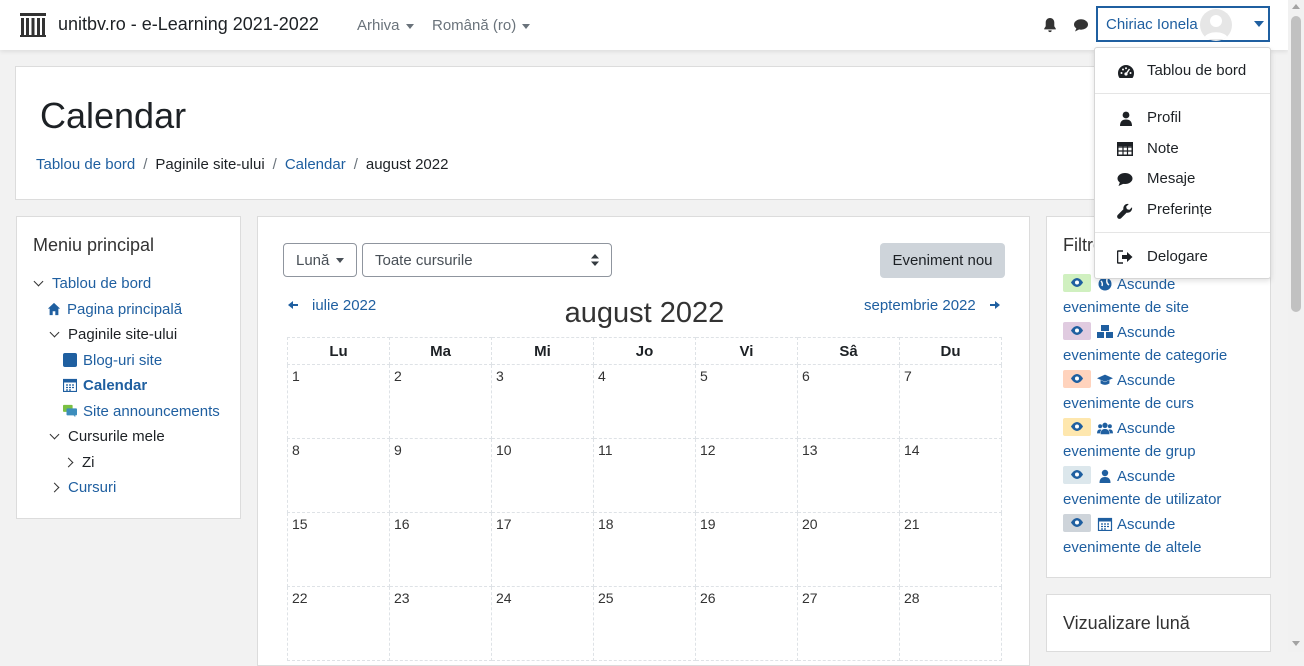 The image size is (1304, 666). What do you see at coordinates (1296, 6) in the screenshot?
I see `scroll-up-arrow-icon` at bounding box center [1296, 6].